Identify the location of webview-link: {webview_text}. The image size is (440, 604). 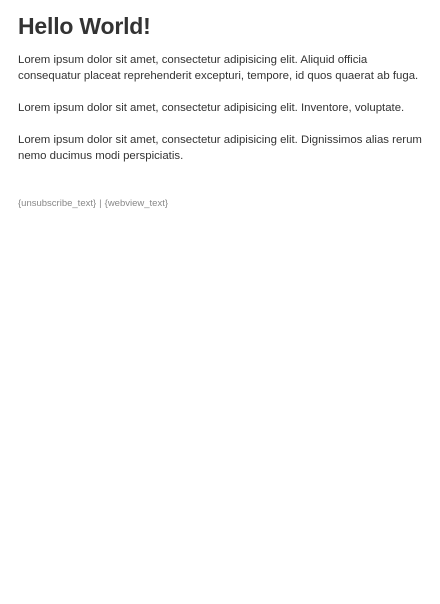
(136, 203).